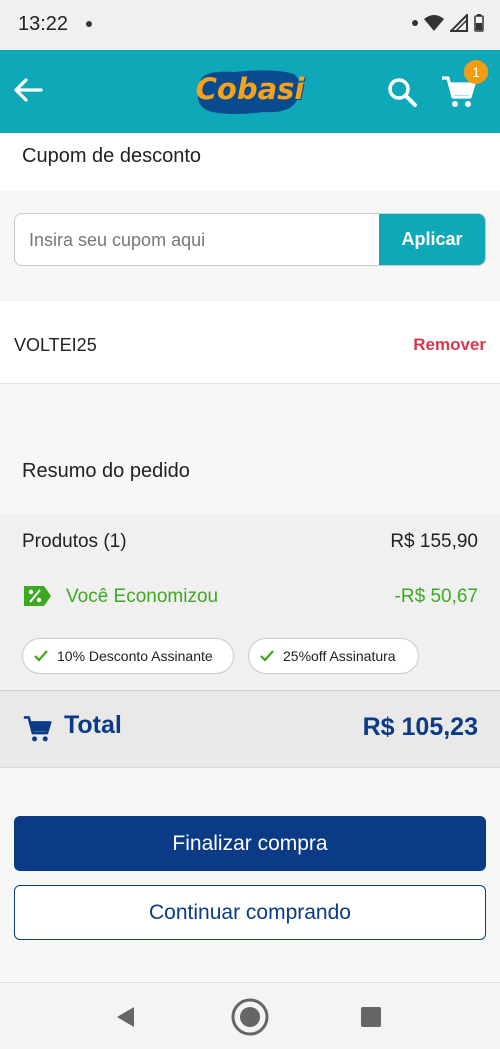 This screenshot has height=1049, width=500. I want to click on nav-home-icon, so click(250, 1017).